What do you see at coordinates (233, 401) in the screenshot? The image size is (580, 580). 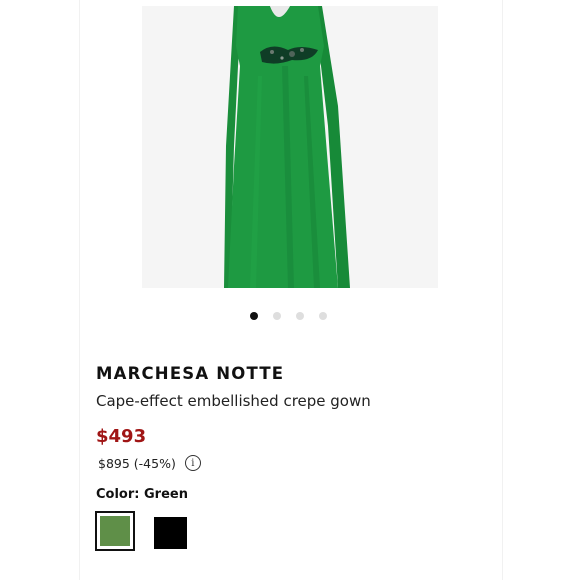 I see `product-title: Cape-effect embellished crepe gown` at bounding box center [233, 401].